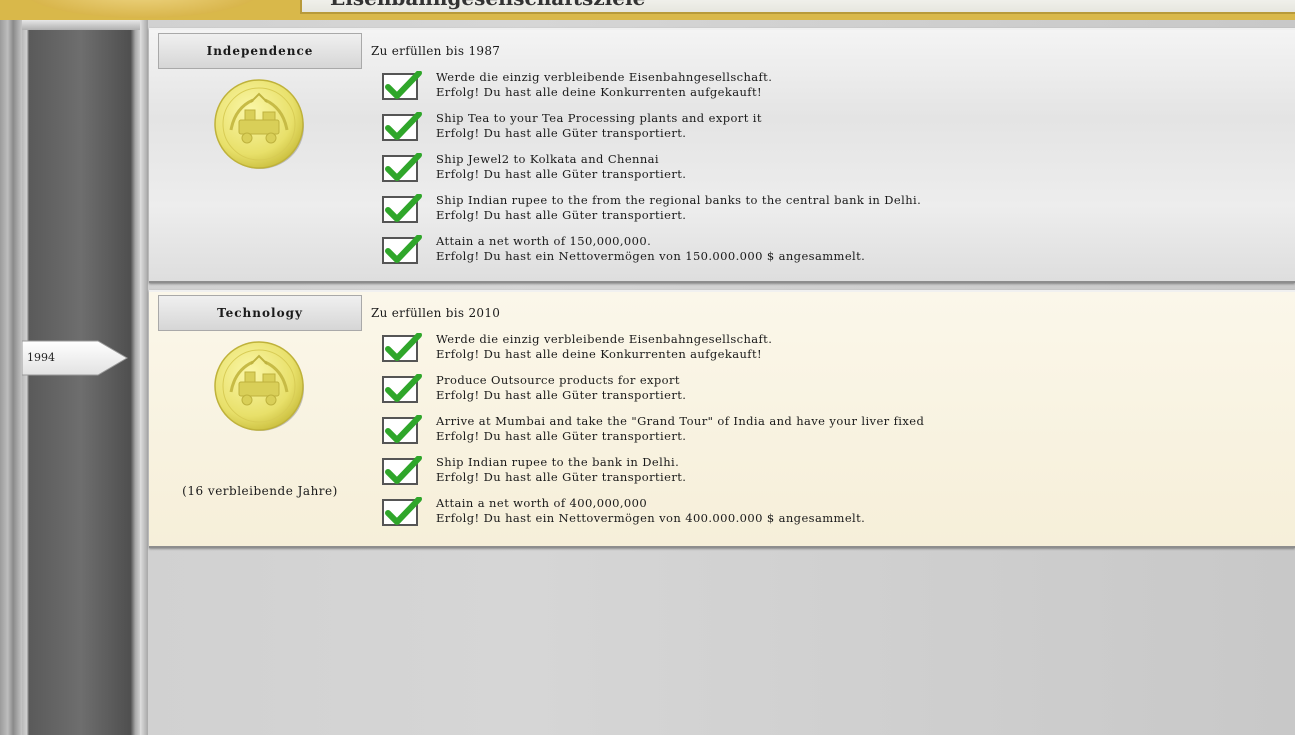 Image resolution: width=1295 pixels, height=735 pixels. Describe the element at coordinates (547, 159) in the screenshot. I see `goal-title: Ship Jewel2 to Kolkata and Chennai` at that location.